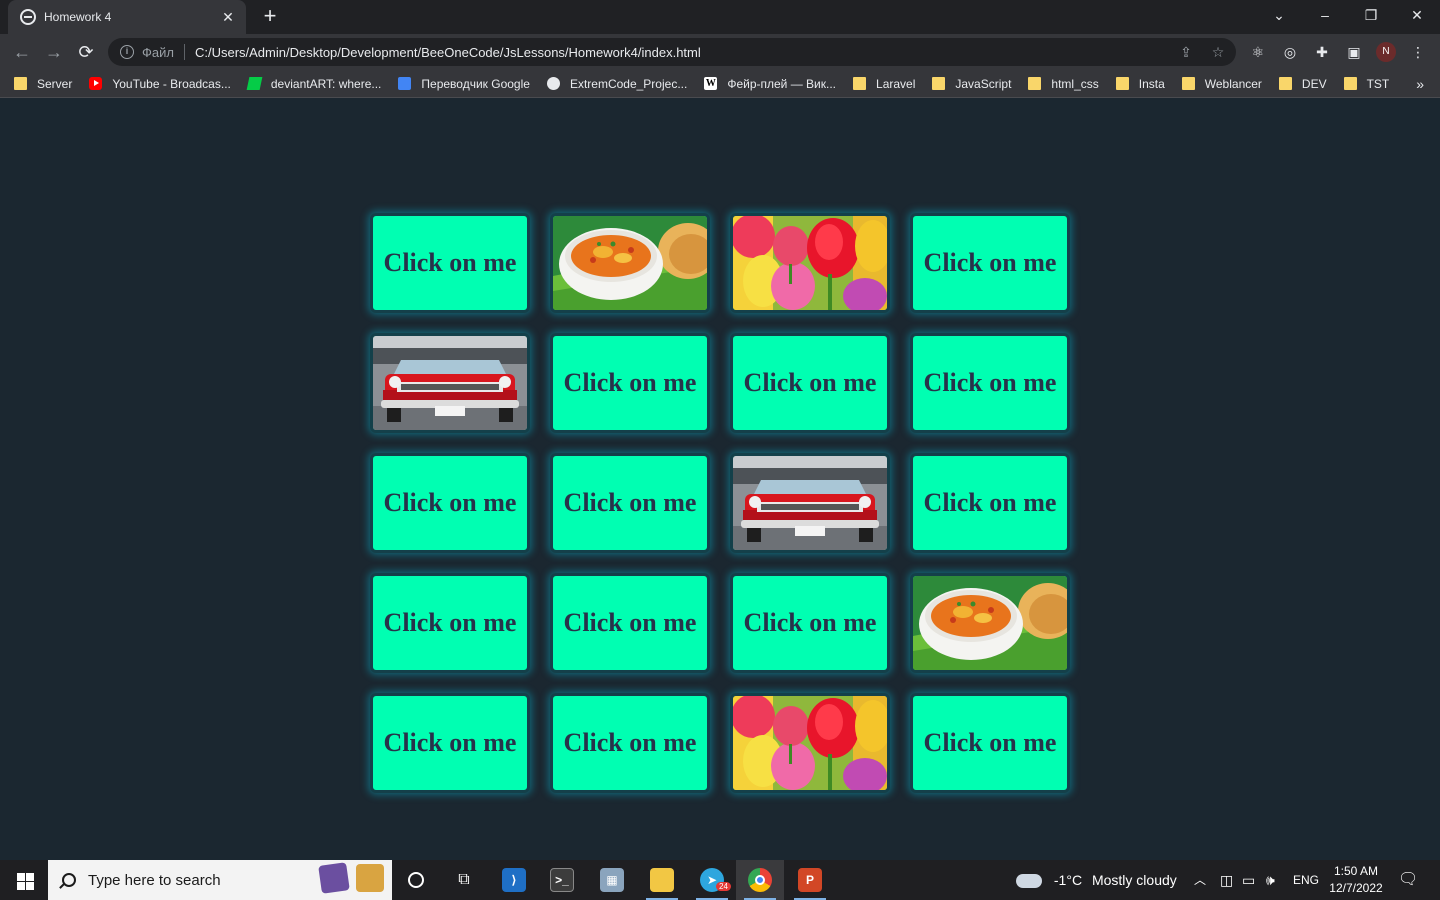  I want to click on close-window-button: ✕, so click(1417, 15).